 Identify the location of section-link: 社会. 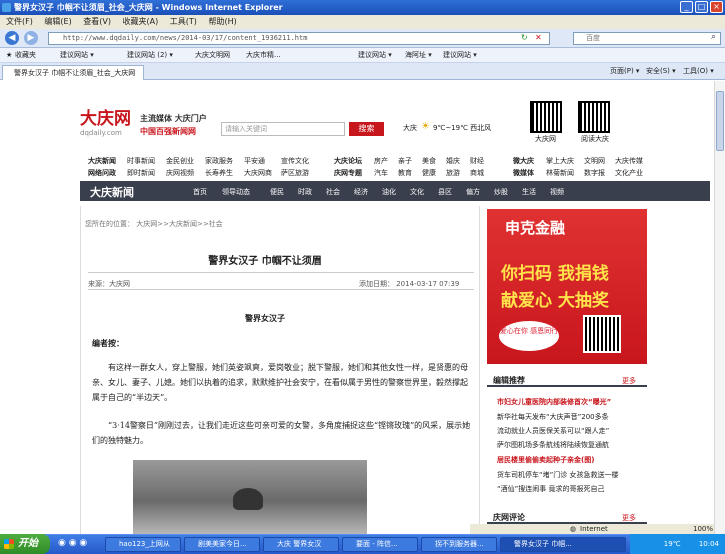
(333, 192).